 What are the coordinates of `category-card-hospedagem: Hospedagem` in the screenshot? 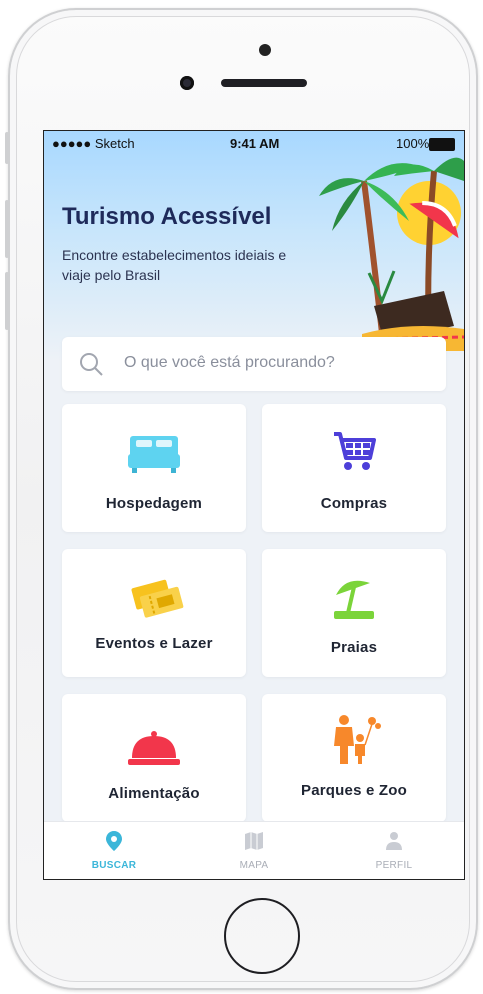 It's located at (154, 468).